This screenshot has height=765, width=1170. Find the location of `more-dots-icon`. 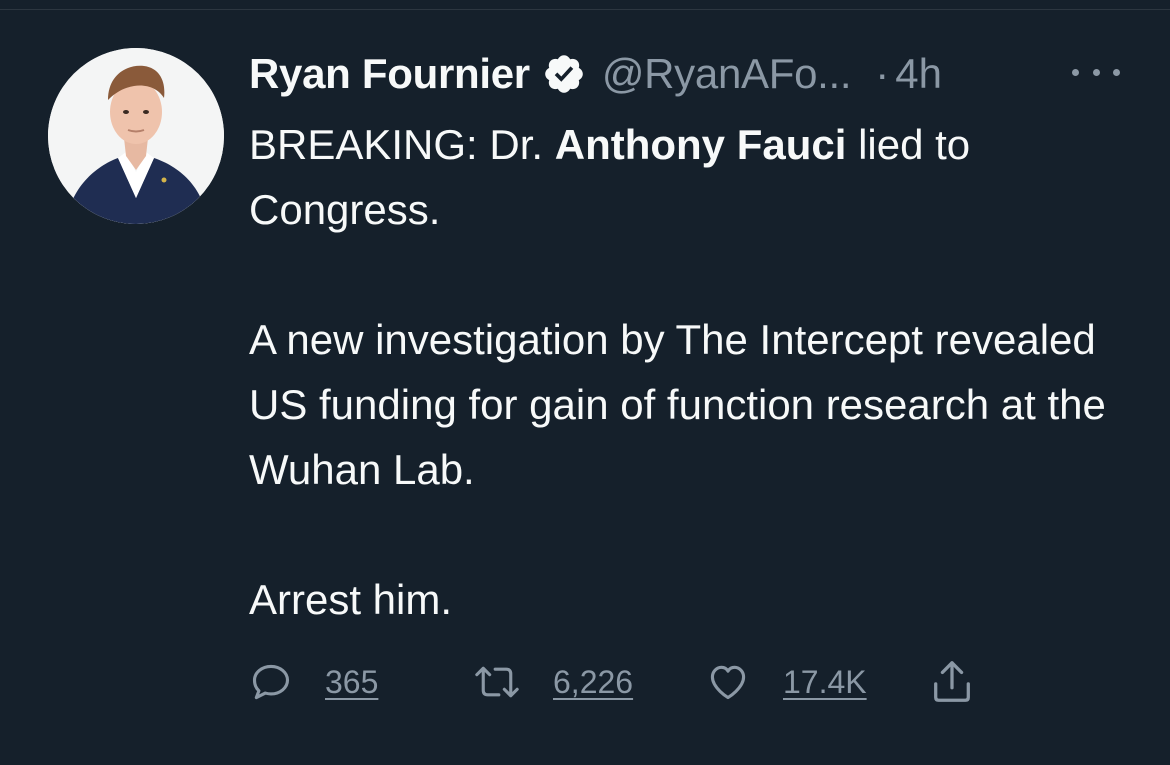

more-dots-icon is located at coordinates (1096, 72).